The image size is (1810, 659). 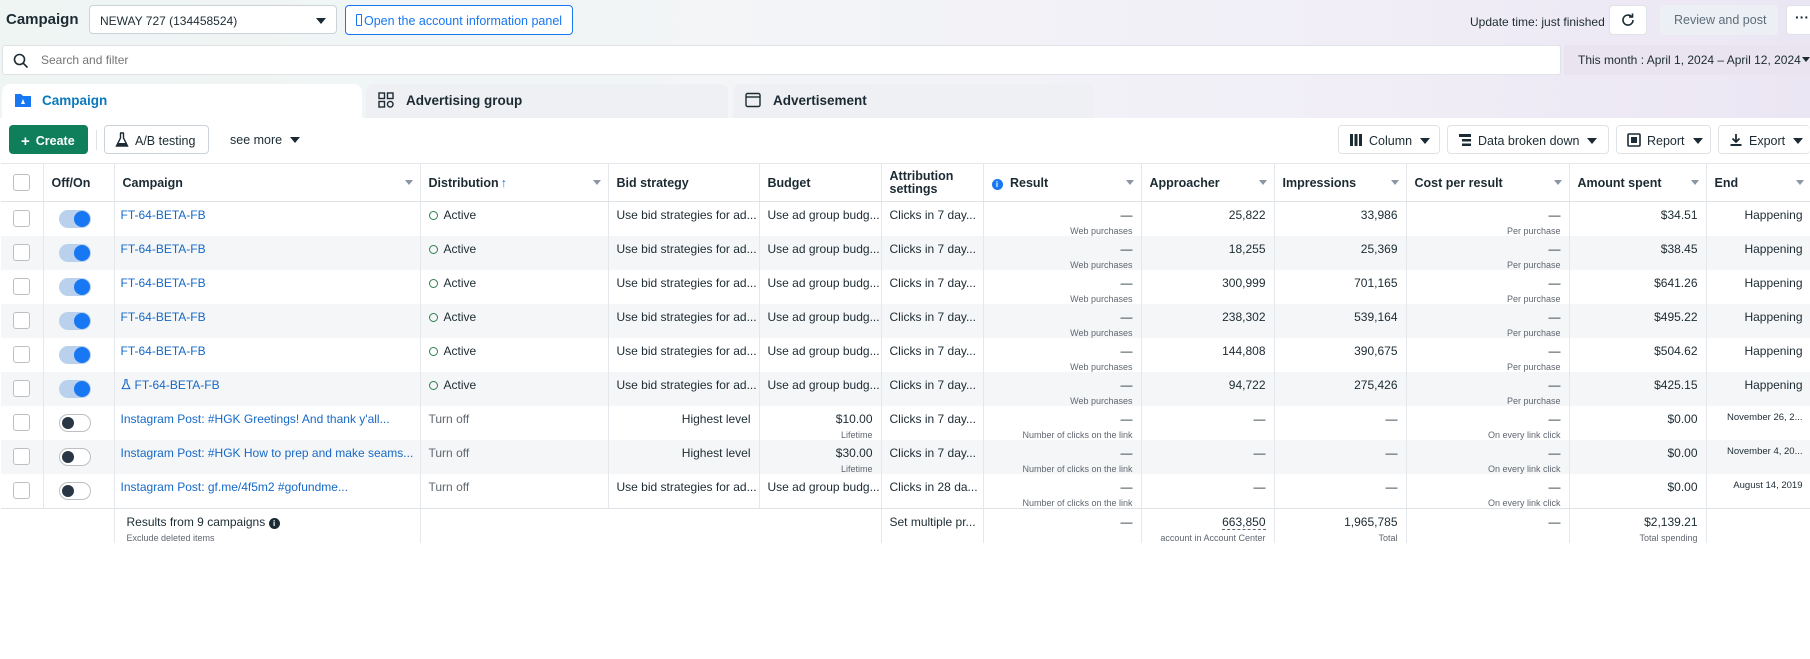 What do you see at coordinates (459, 20) in the screenshot?
I see `open-account-panel-button: Open the account information panel` at bounding box center [459, 20].